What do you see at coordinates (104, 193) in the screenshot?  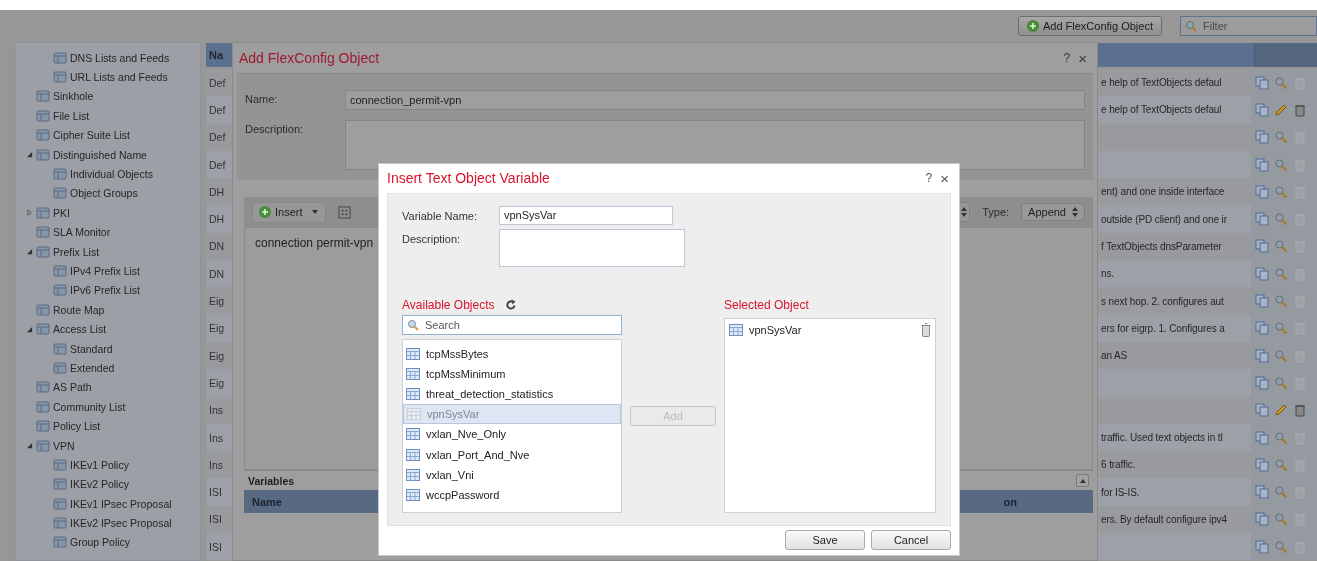 I see `sidebar-item: Object Groups` at bounding box center [104, 193].